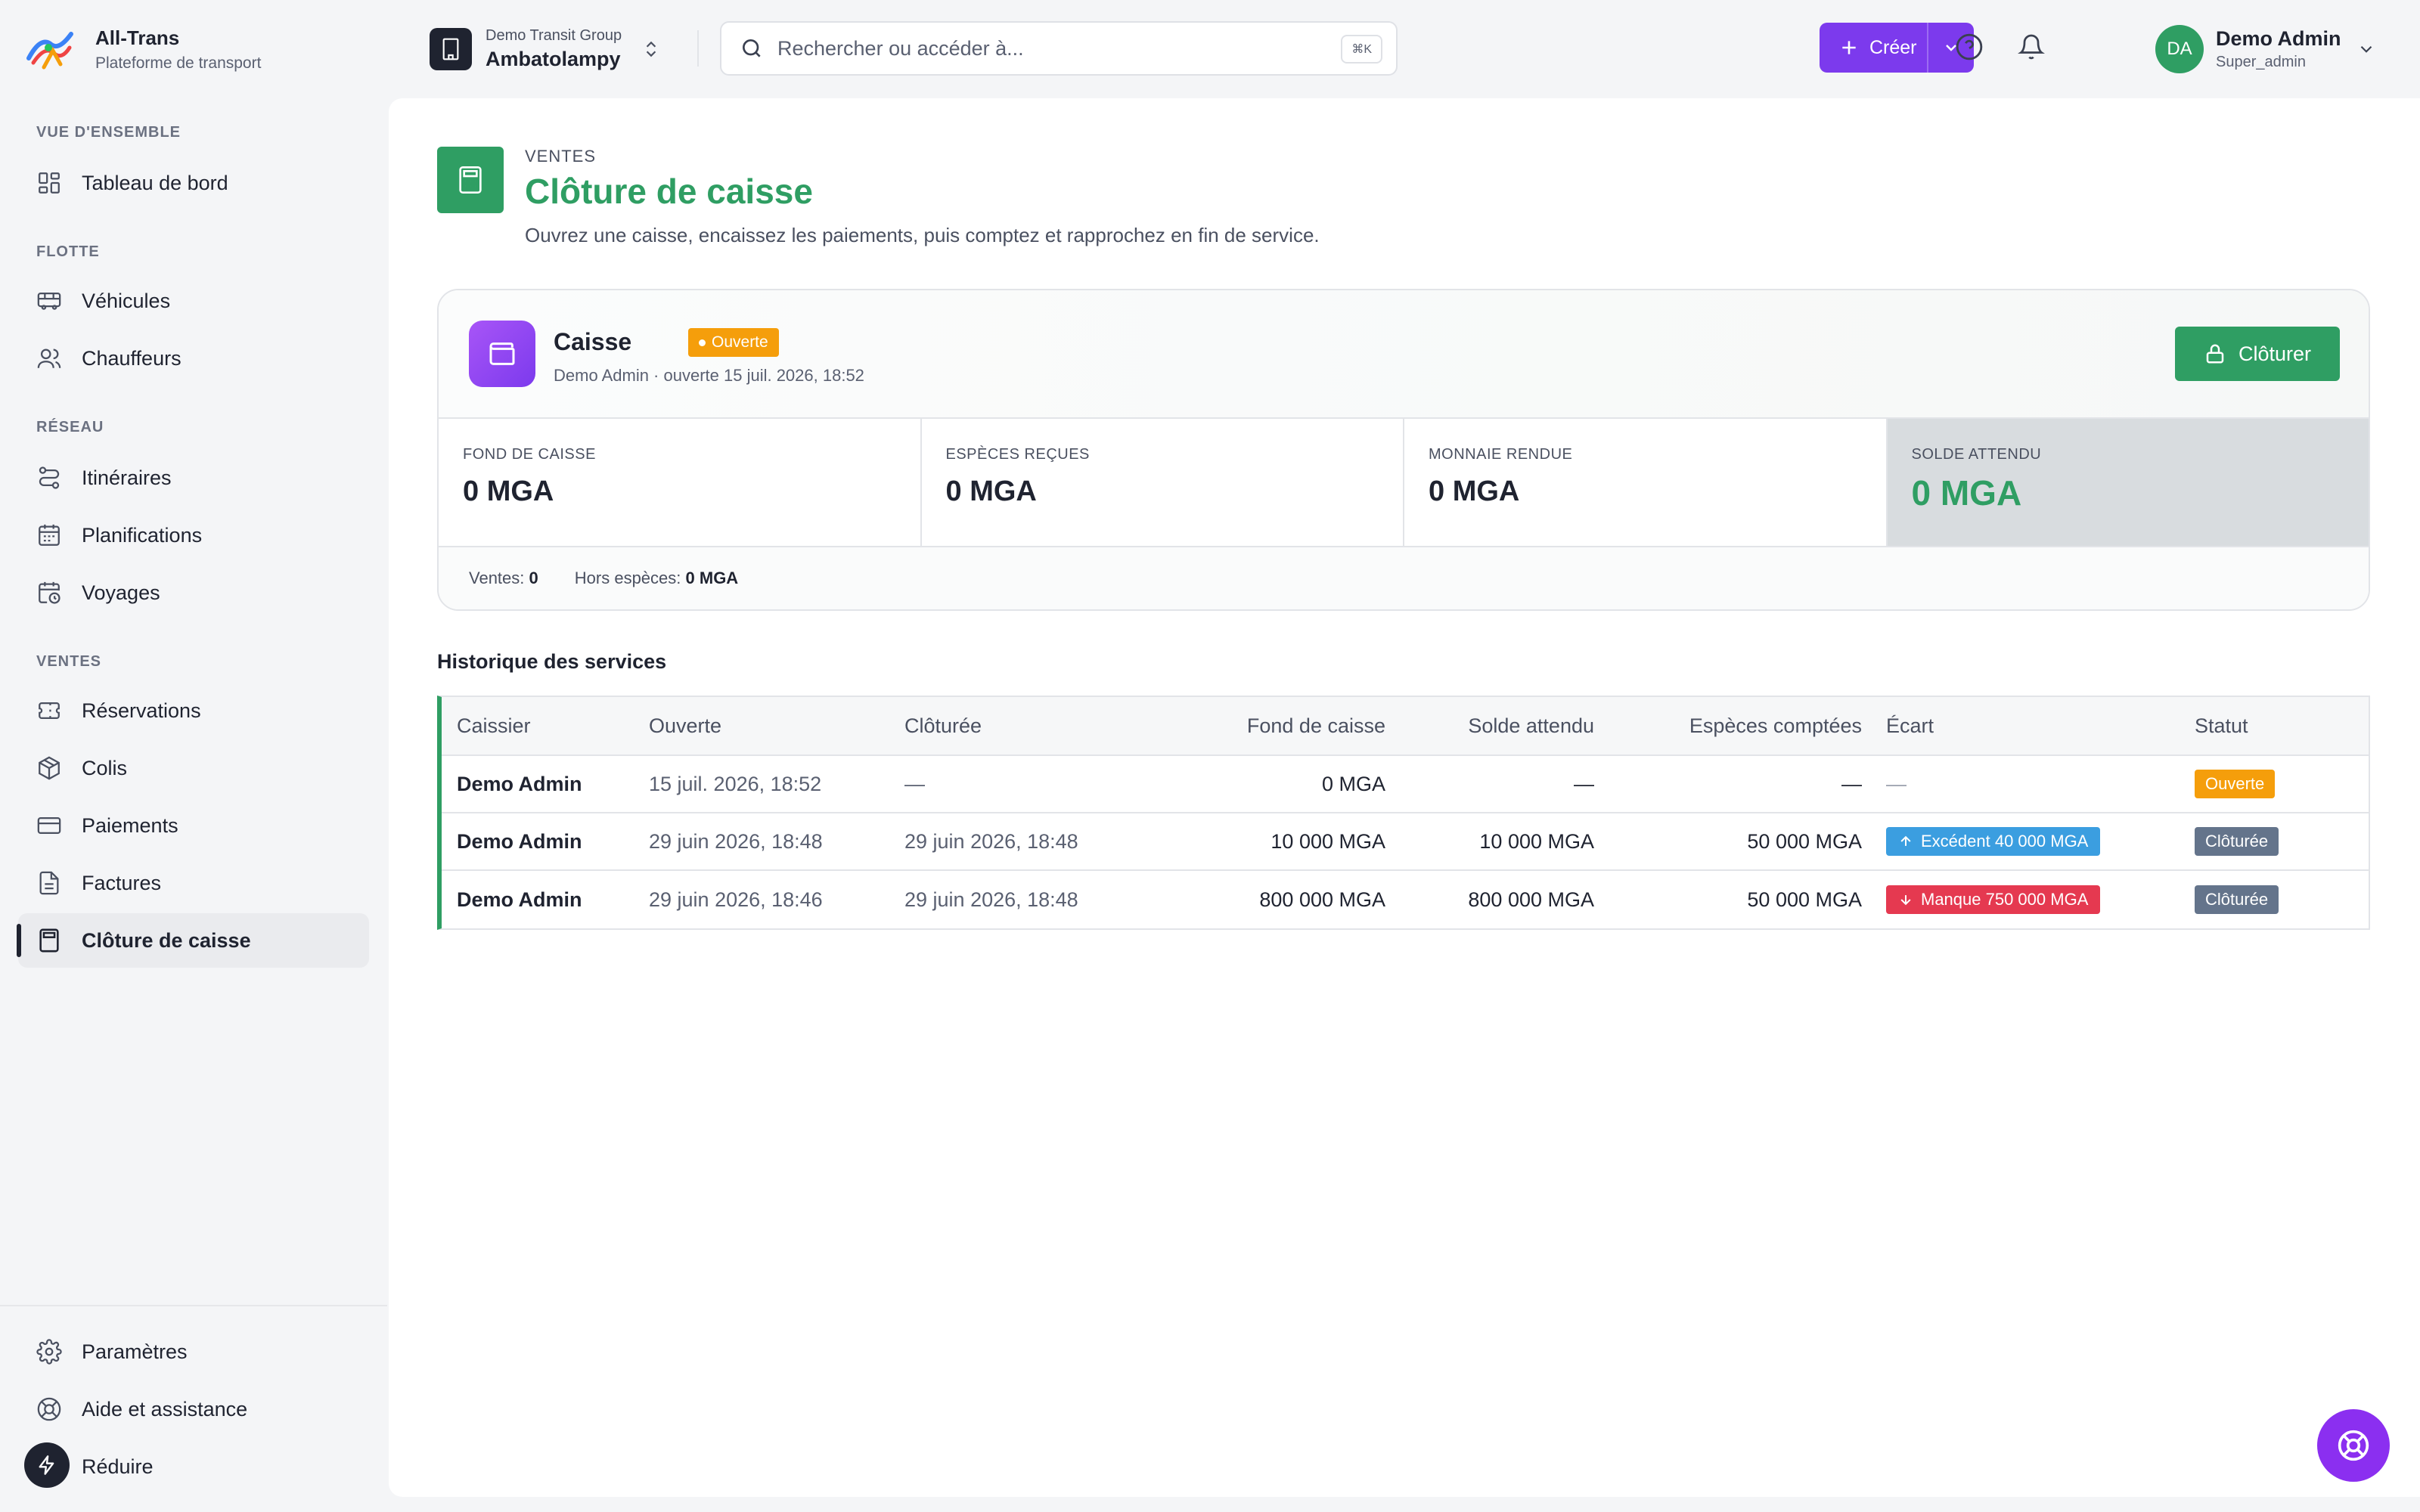 This screenshot has width=2420, height=1512. I want to click on sidebar-item-vehicles: Véhicules, so click(193, 301).